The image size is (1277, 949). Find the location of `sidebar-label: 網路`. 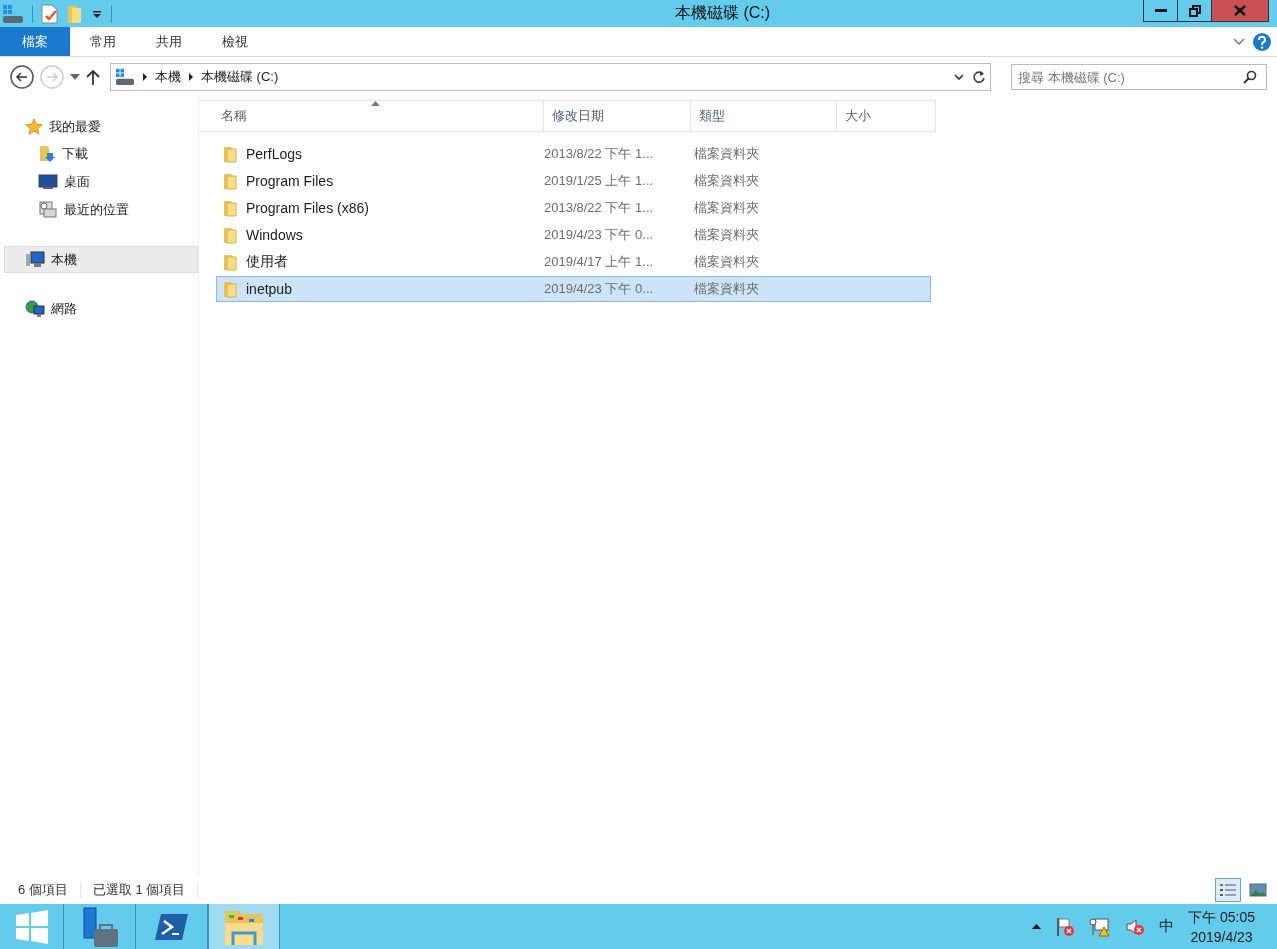

sidebar-label: 網路 is located at coordinates (64, 308).